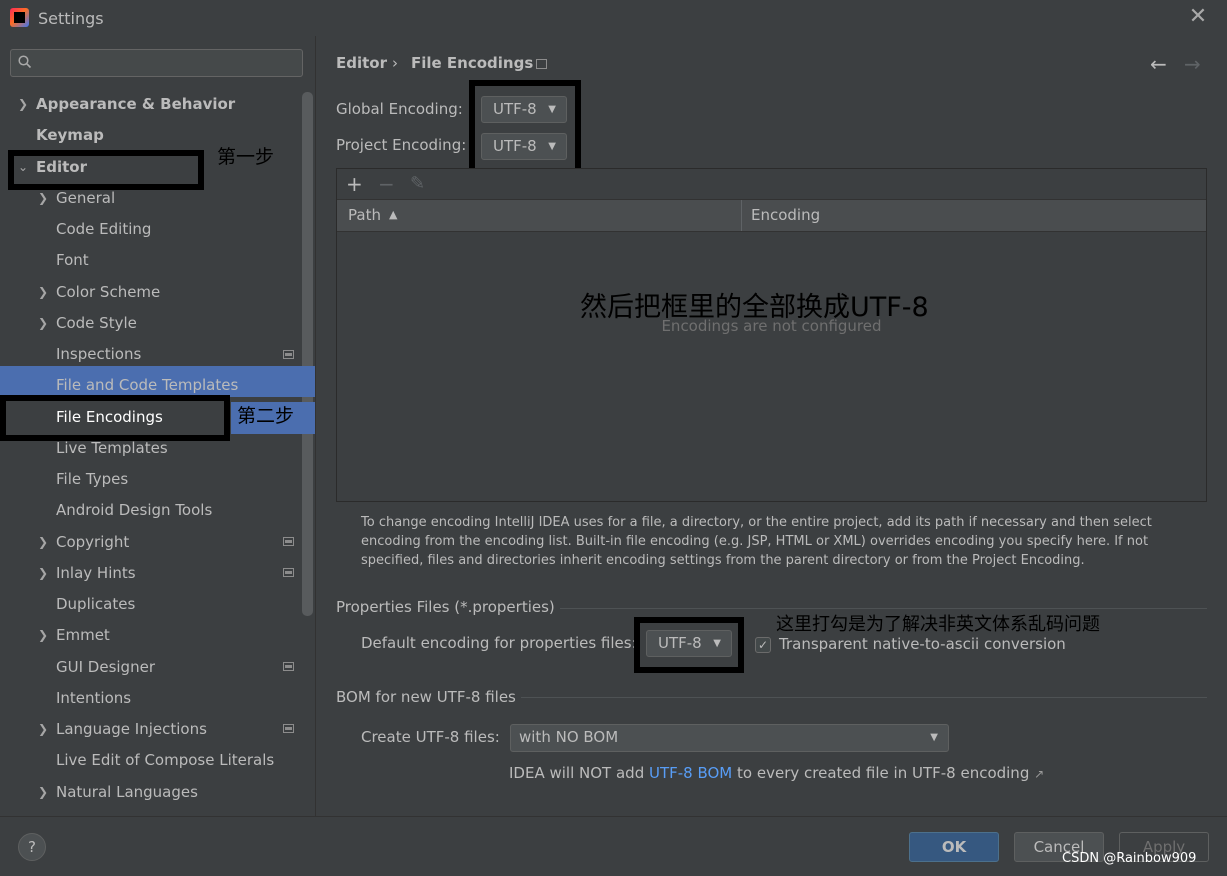  I want to click on properties-default-label: Default encoding for properties files:, so click(499, 643).